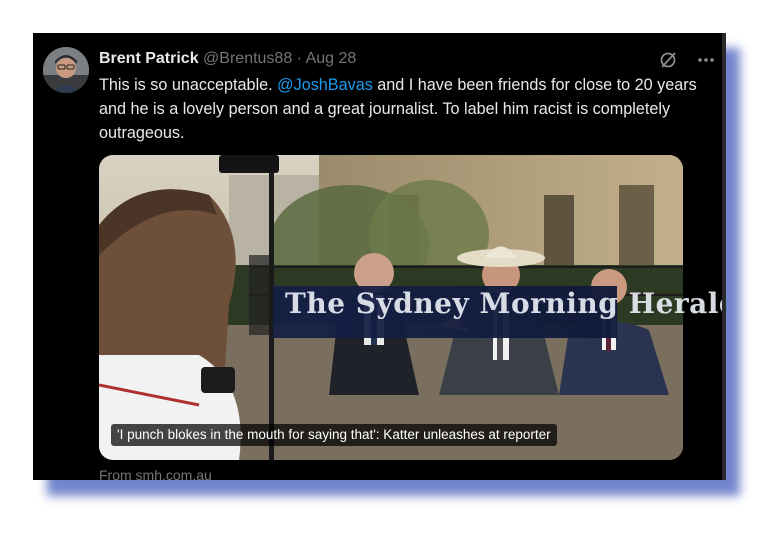 This screenshot has width=765, height=535. What do you see at coordinates (668, 60) in the screenshot?
I see `grok-icon` at bounding box center [668, 60].